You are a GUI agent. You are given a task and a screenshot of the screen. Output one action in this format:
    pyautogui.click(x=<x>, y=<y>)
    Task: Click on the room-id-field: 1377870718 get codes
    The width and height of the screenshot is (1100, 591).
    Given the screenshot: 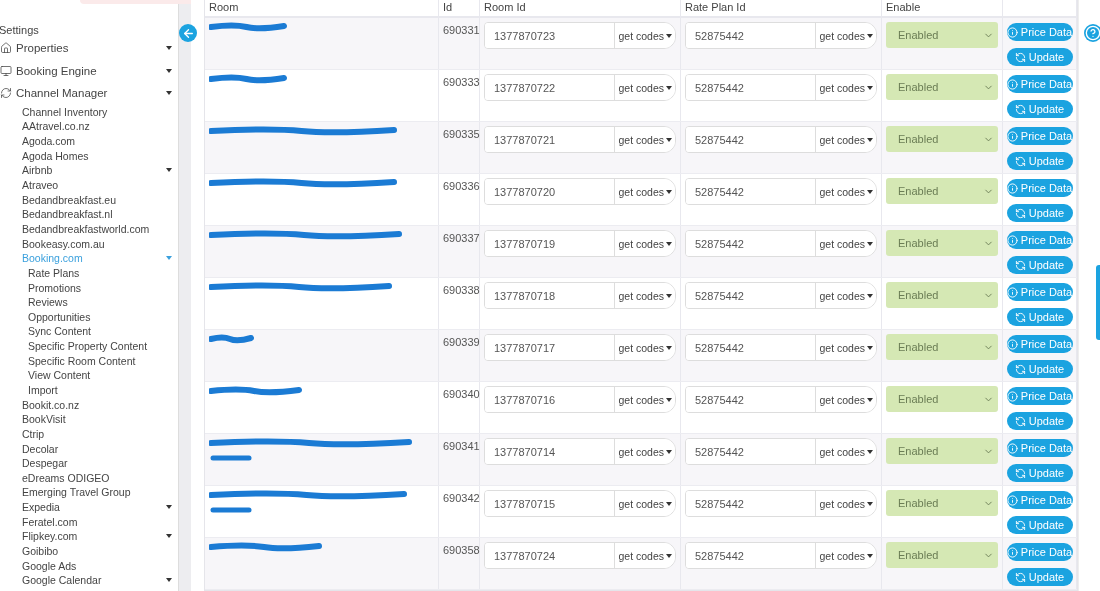 What is the action you would take?
    pyautogui.click(x=580, y=295)
    